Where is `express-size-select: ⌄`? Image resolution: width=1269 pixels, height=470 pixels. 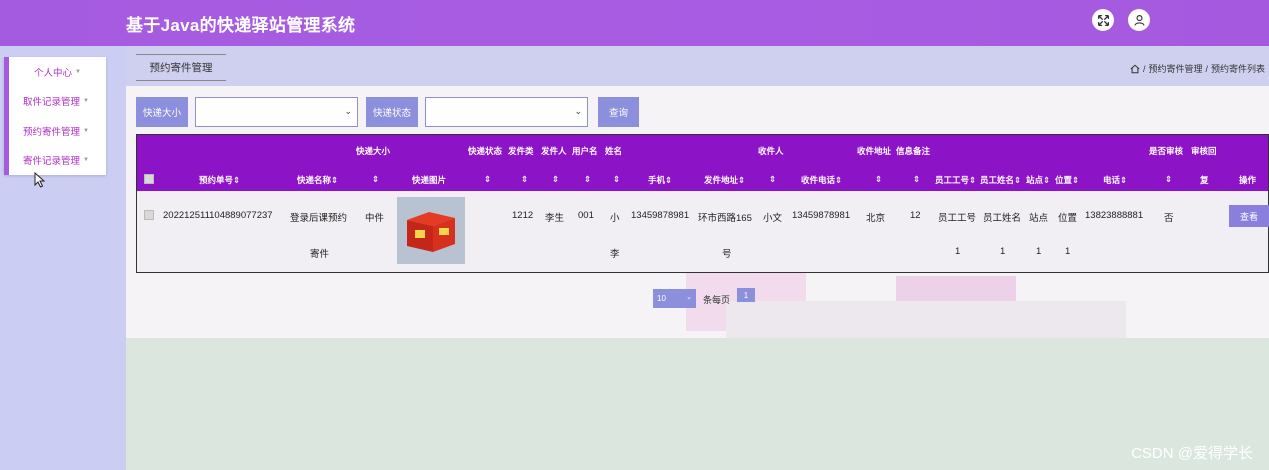
express-size-select: ⌄ is located at coordinates (276, 112).